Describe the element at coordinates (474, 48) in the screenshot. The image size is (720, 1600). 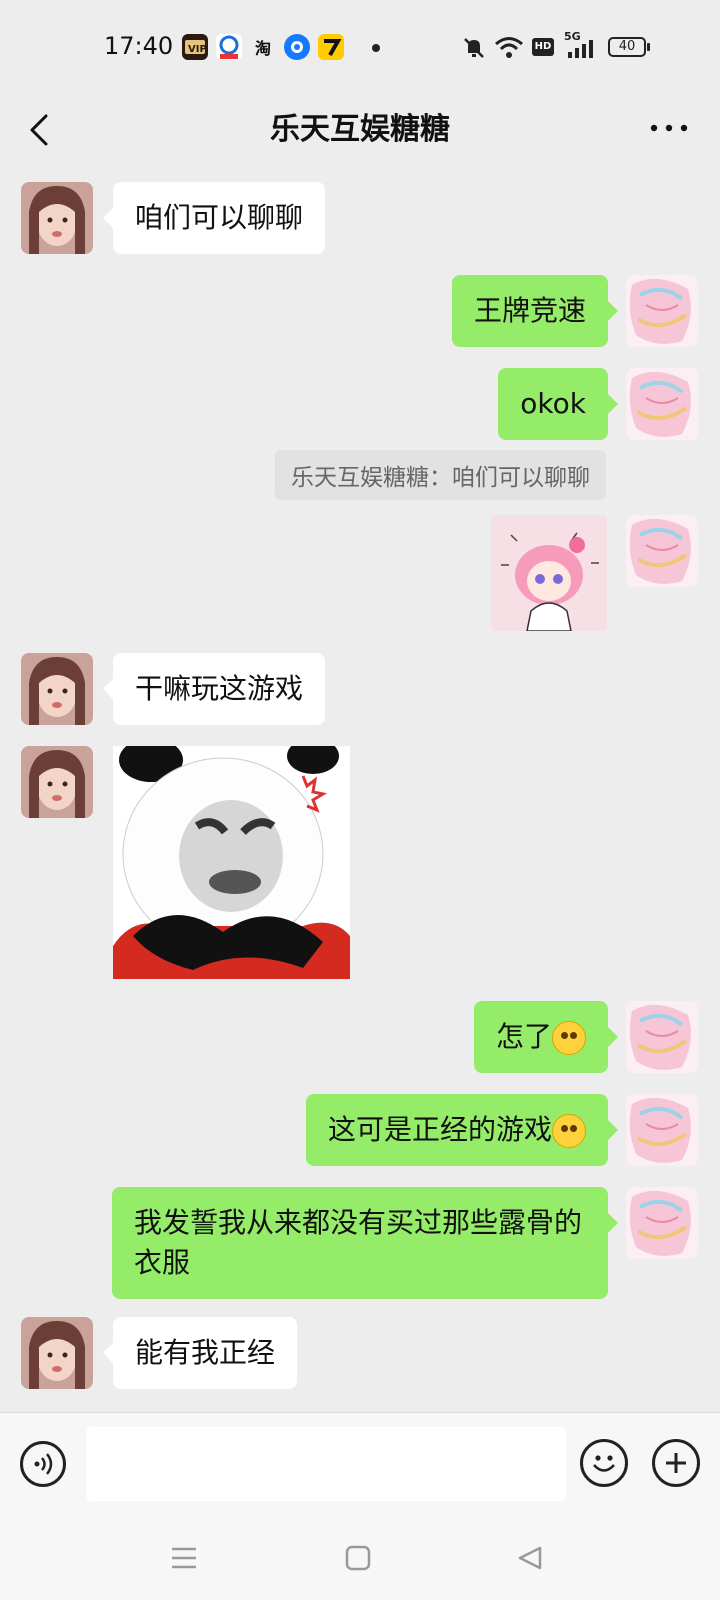
I see `mute-icon` at that location.